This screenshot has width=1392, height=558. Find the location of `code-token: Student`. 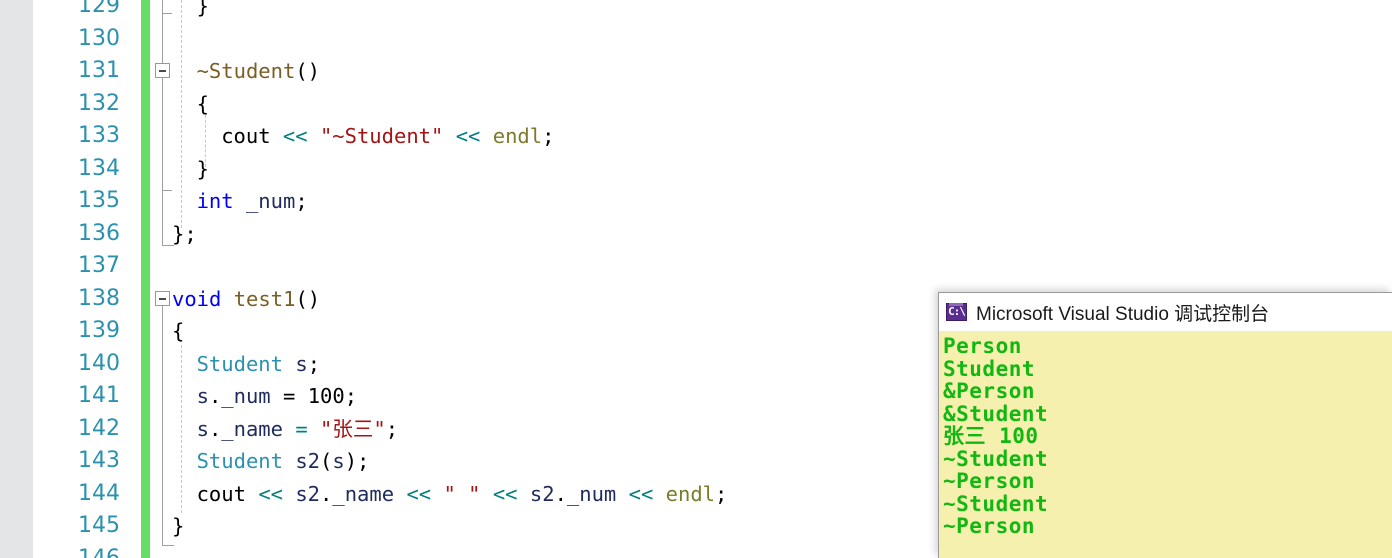

code-token: Student is located at coordinates (239, 363).